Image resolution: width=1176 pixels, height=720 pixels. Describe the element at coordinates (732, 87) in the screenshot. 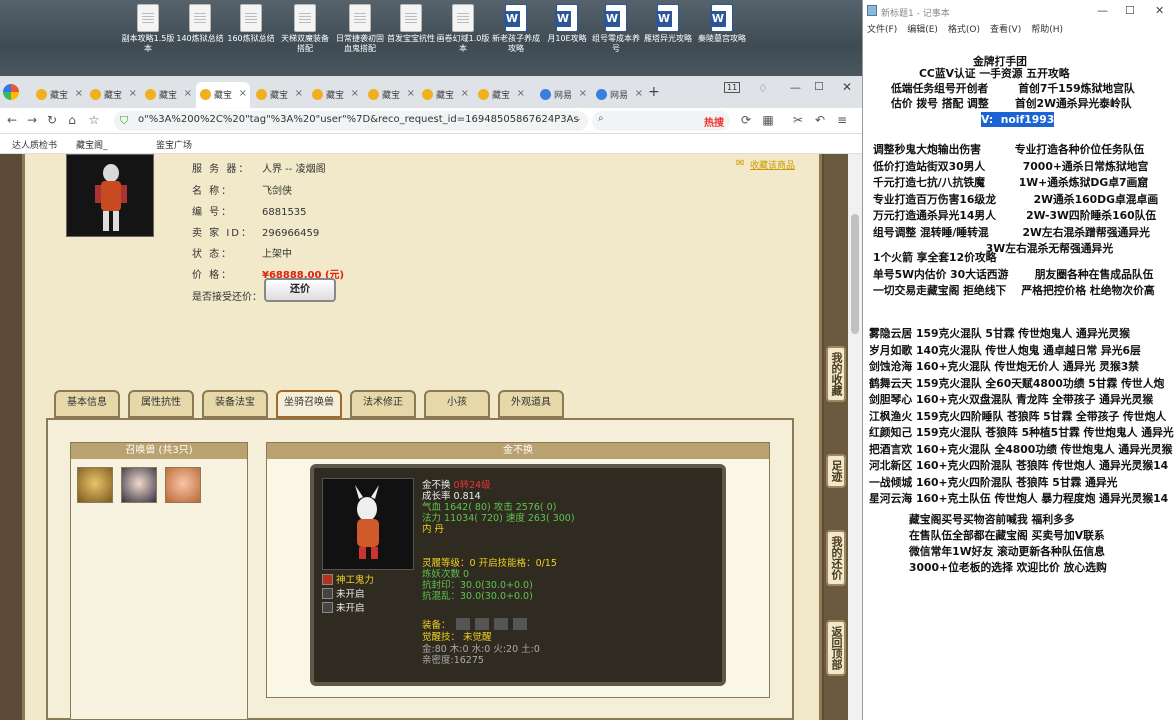

I see `tab-count-badge: 11` at that location.